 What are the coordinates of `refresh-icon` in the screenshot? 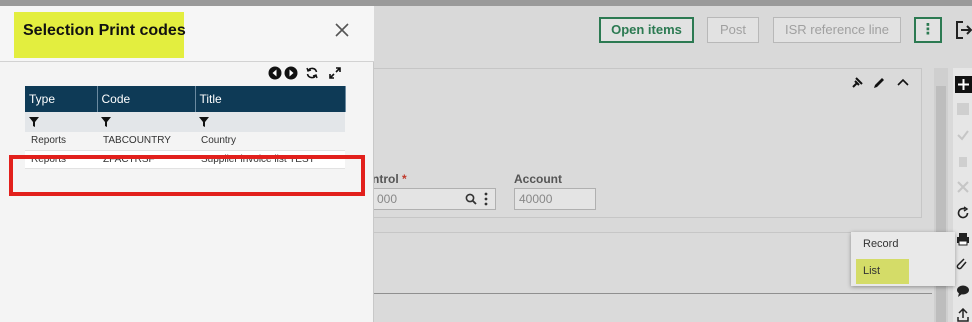 It's located at (963, 213).